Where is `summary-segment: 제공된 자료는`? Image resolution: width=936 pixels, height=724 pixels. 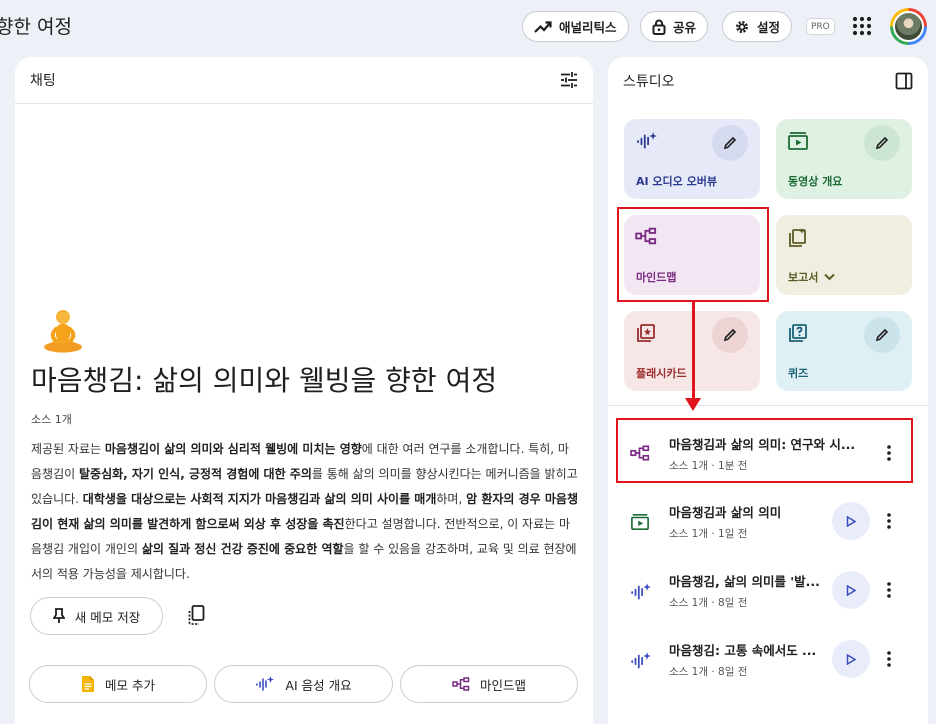 summary-segment: 제공된 자료는 is located at coordinates (68, 449).